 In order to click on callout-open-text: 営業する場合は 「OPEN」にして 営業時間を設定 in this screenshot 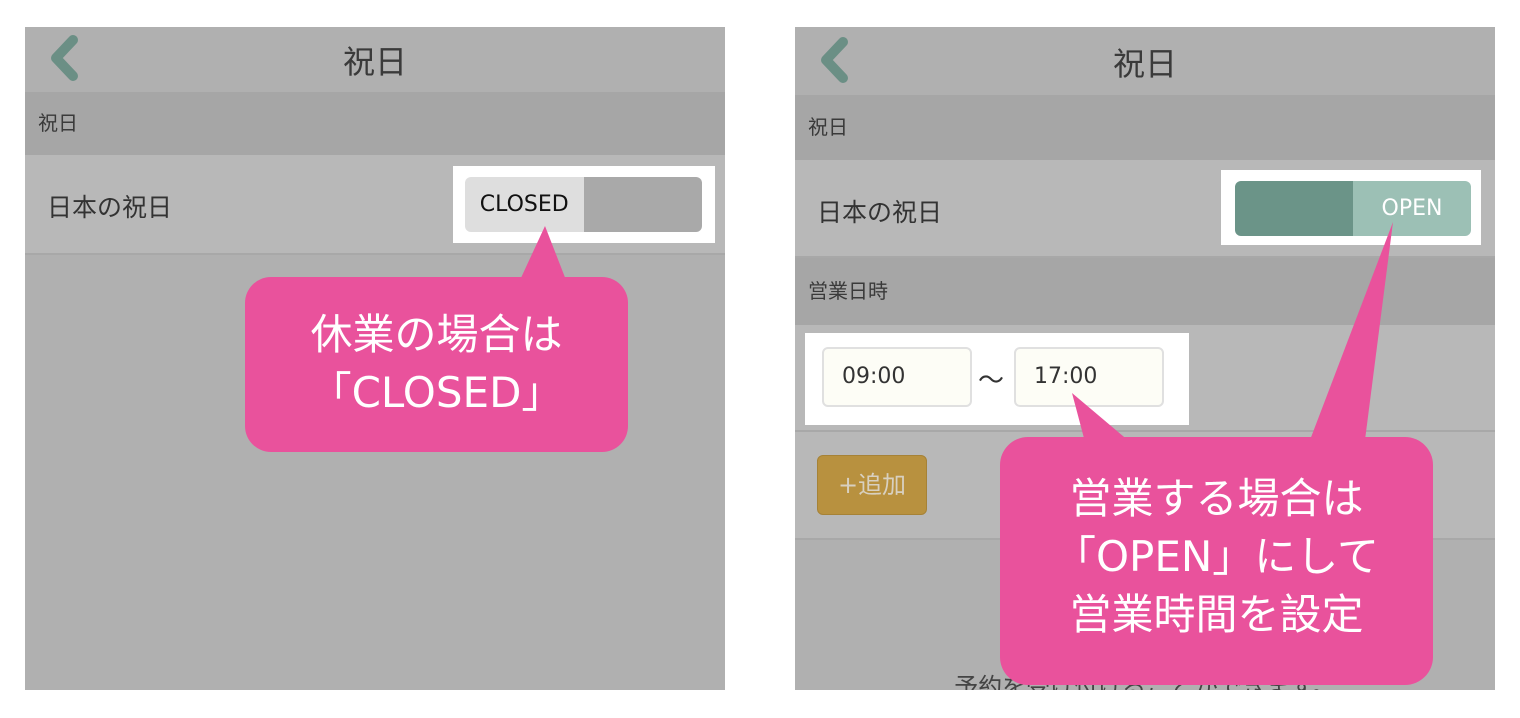, I will do `click(1216, 557)`.